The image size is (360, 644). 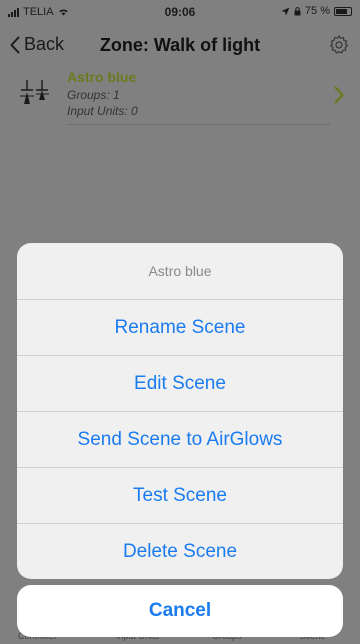 What do you see at coordinates (339, 95) in the screenshot?
I see `chevron-right-icon` at bounding box center [339, 95].